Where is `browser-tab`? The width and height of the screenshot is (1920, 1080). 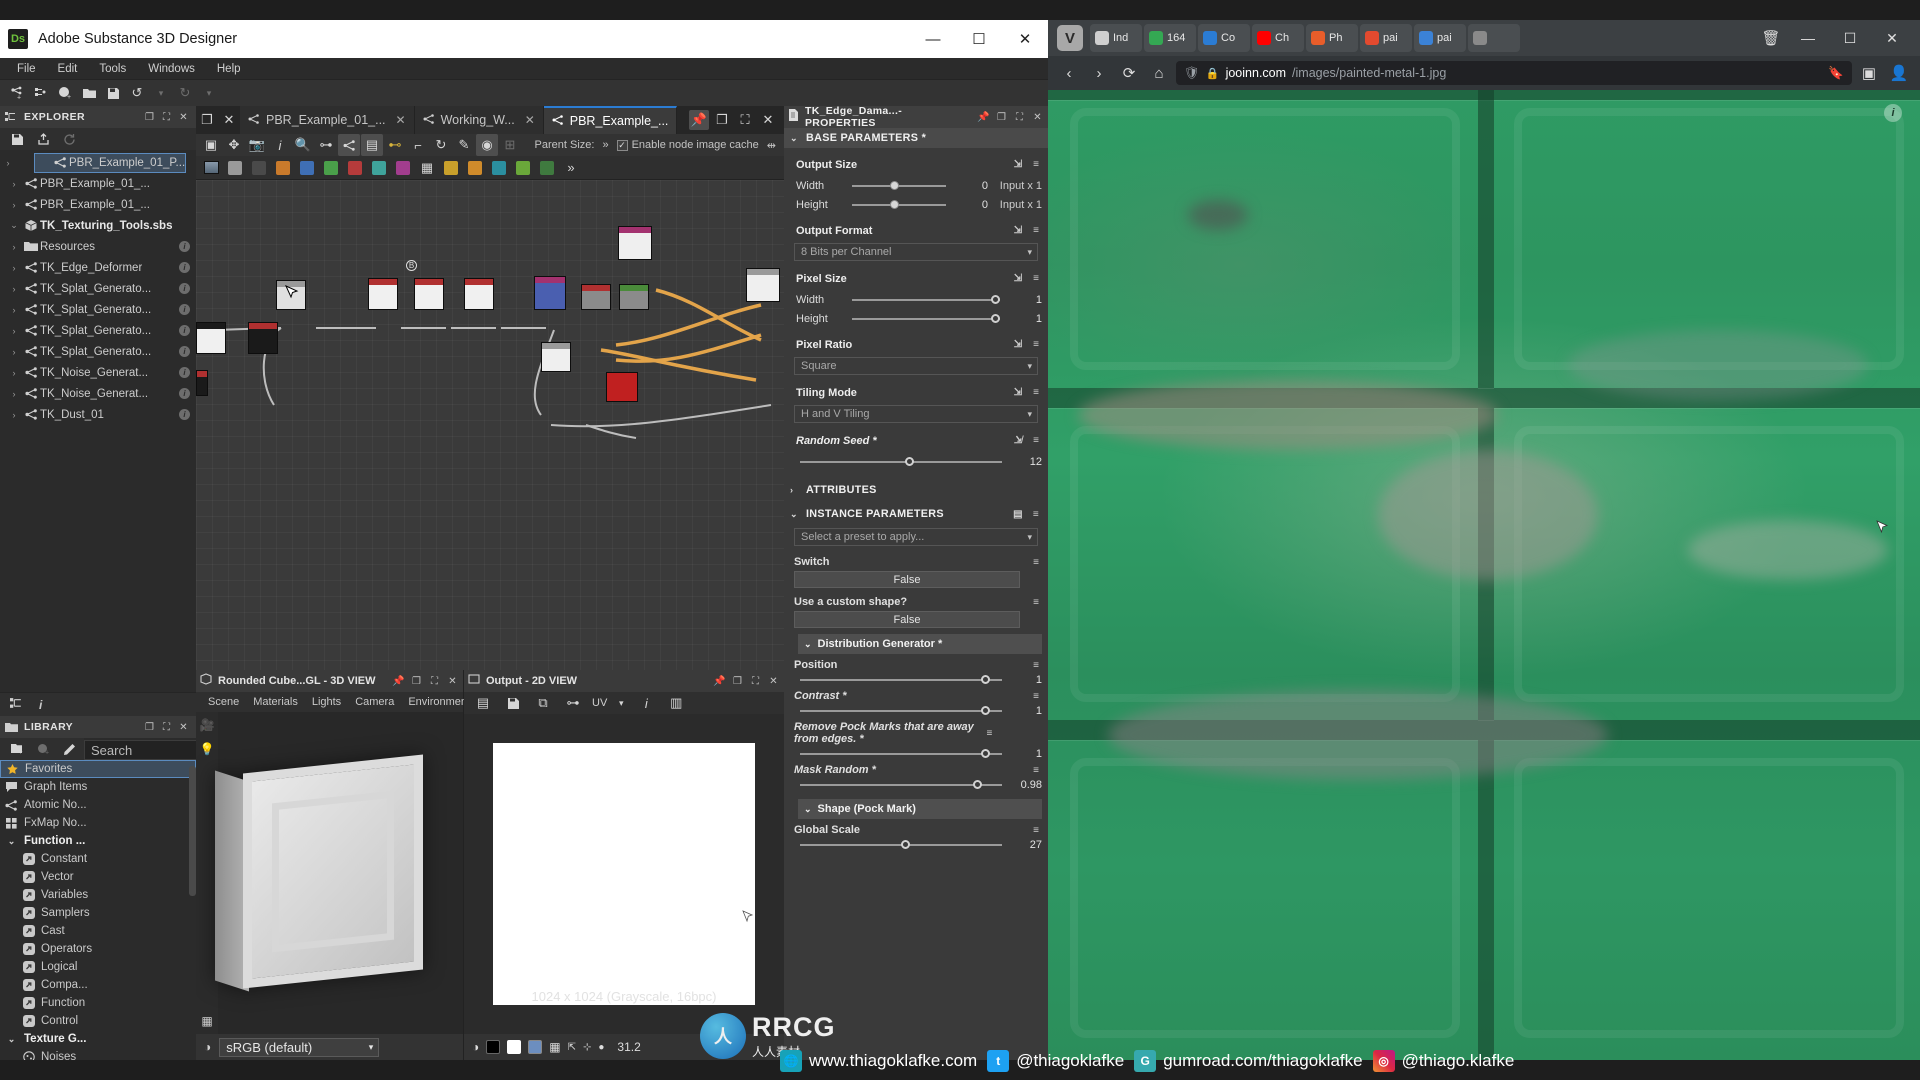 browser-tab is located at coordinates (1494, 38).